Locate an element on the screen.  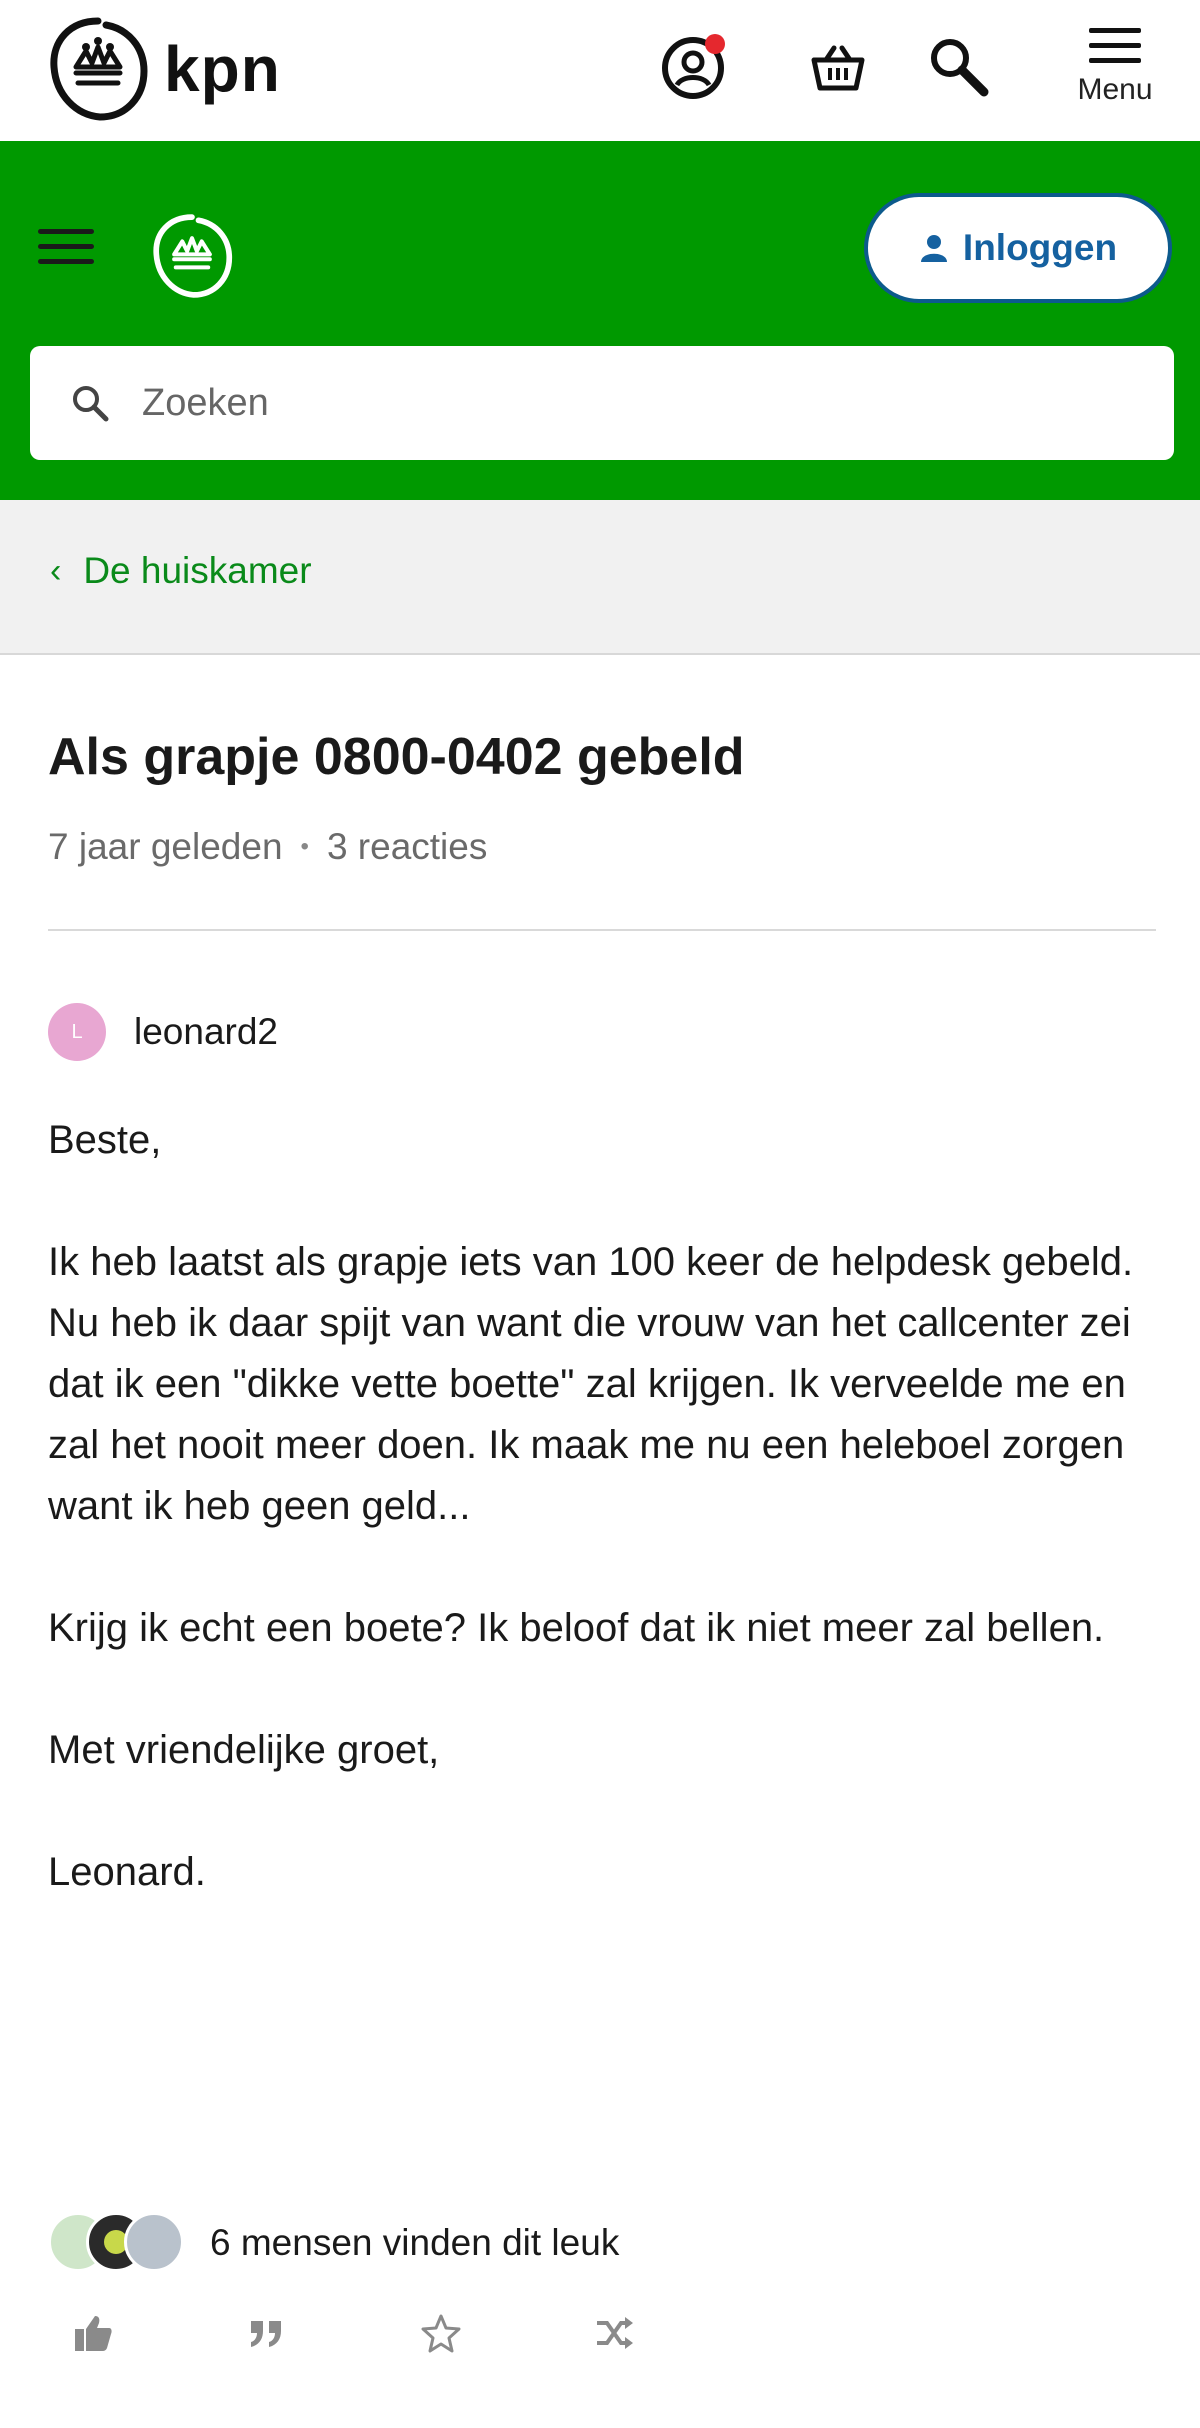
breadcrumb-bar: ‹ De huiskamer is located at coordinates (600, 577).